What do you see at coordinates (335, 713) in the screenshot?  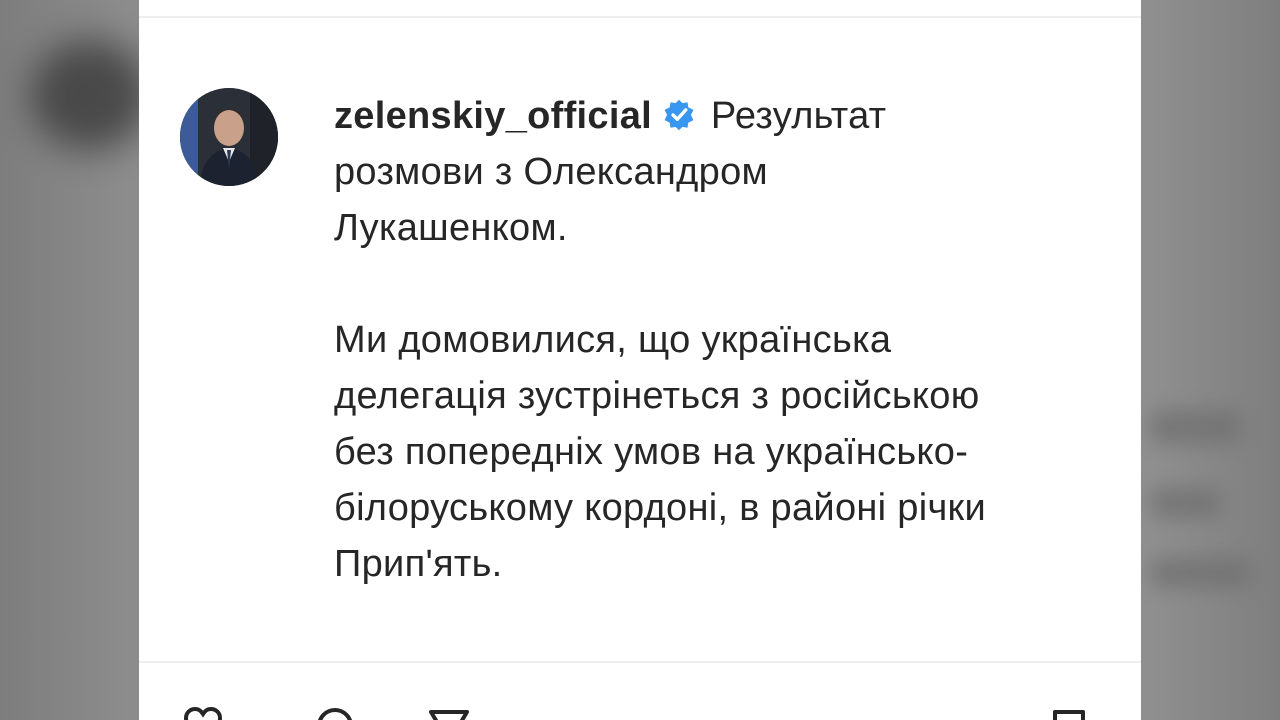 I see `comment-icon` at bounding box center [335, 713].